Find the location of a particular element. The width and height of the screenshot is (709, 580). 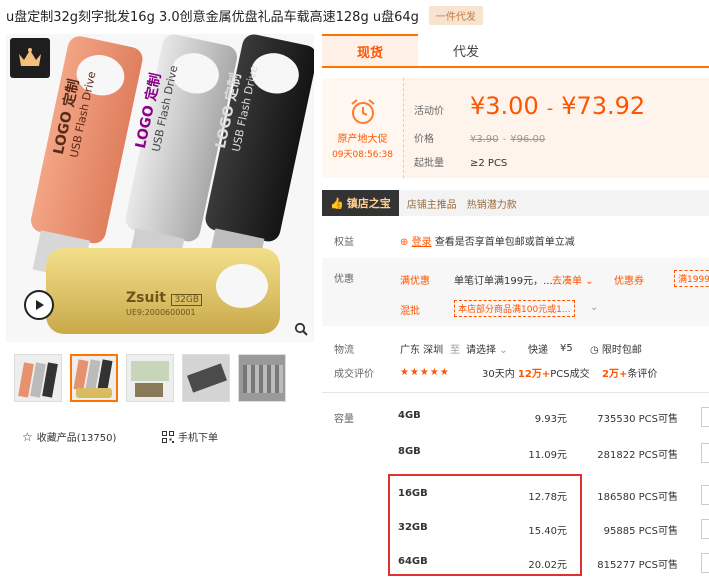

deals-prefix: 30天内 is located at coordinates (498, 374).